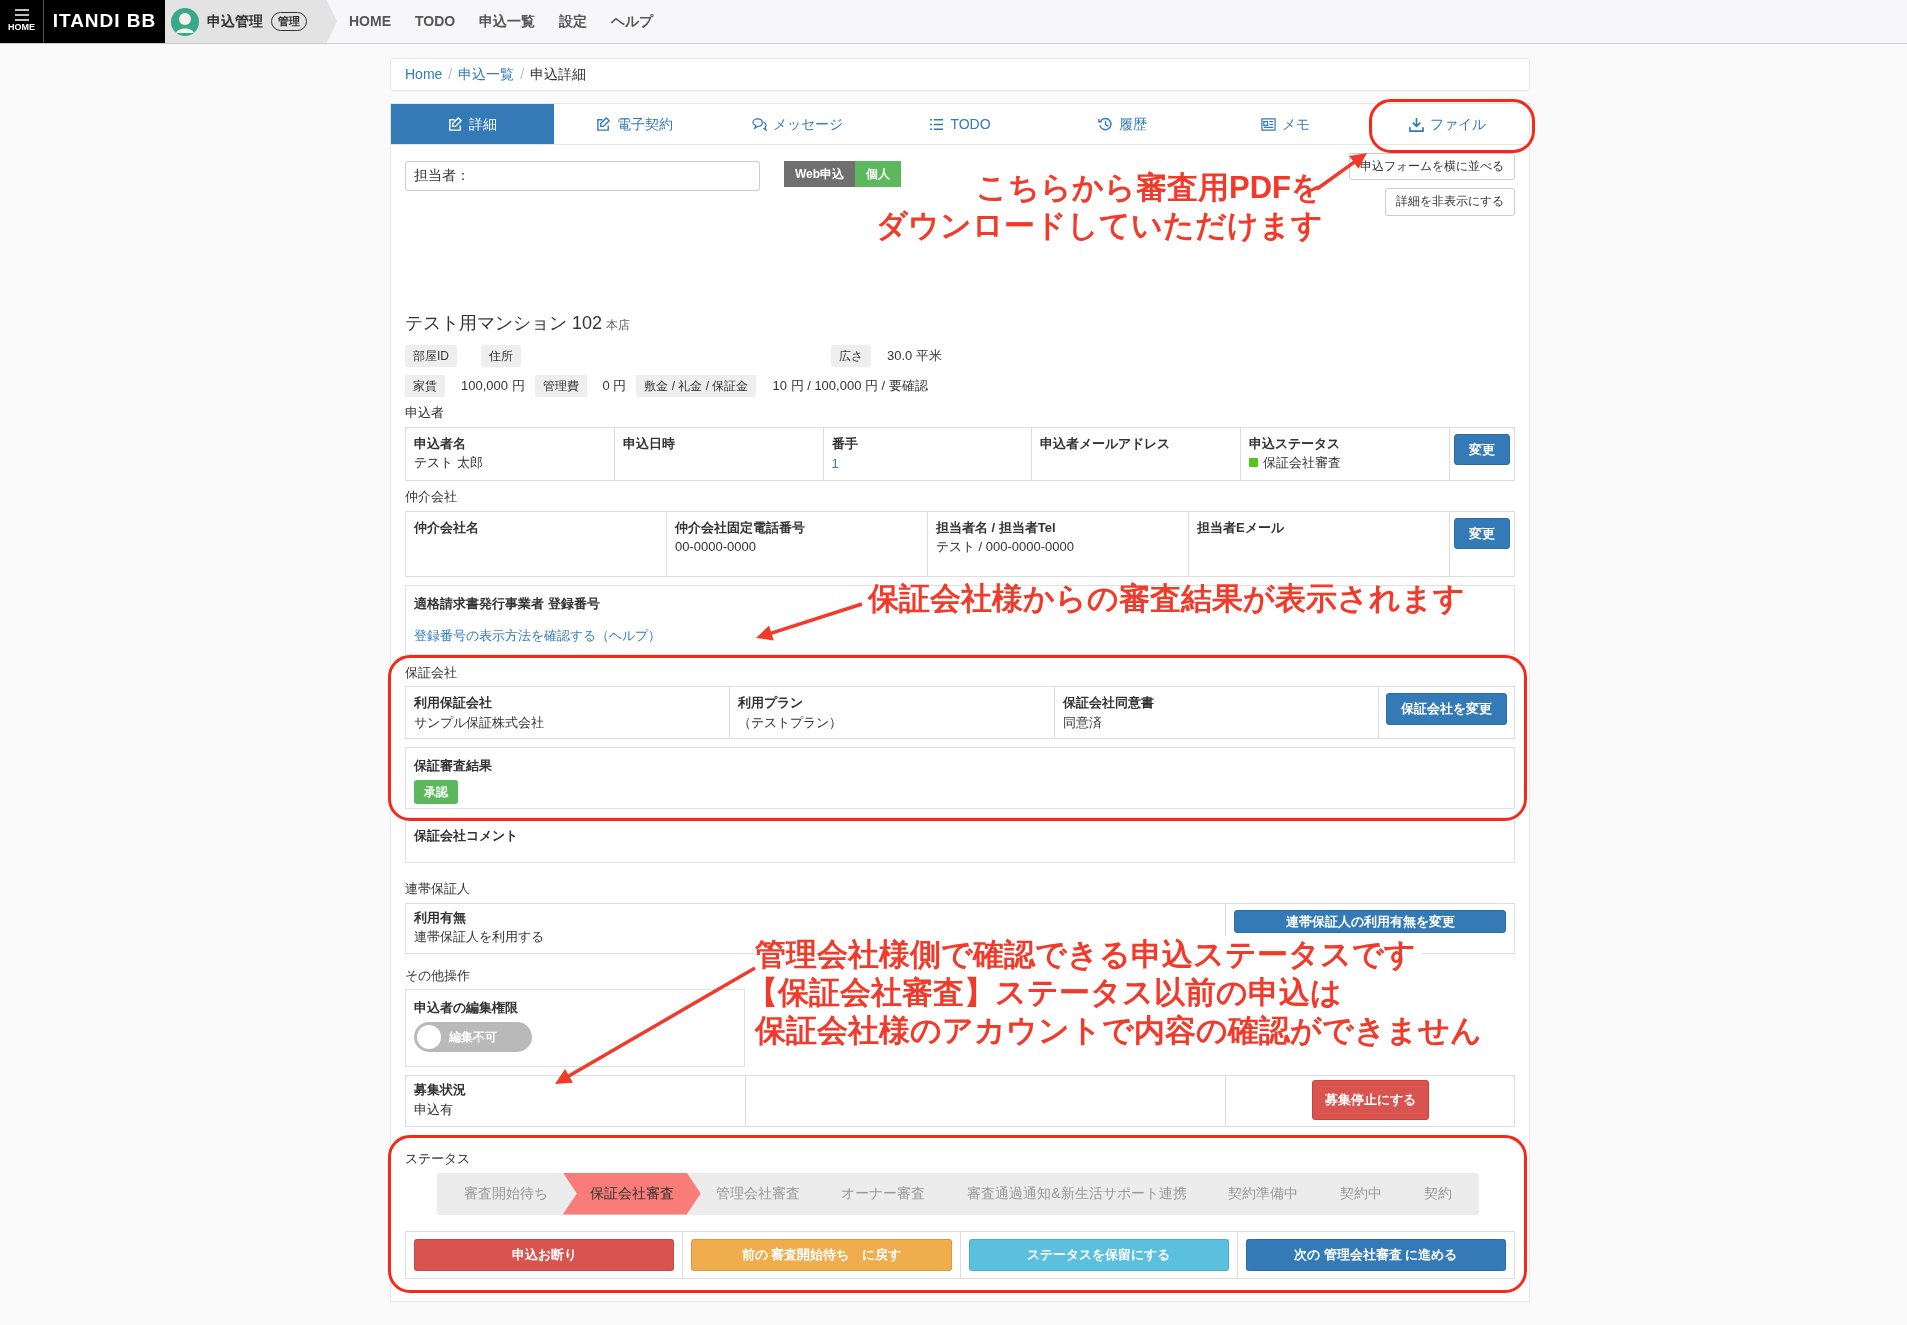  Describe the element at coordinates (648, 443) in the screenshot. I see `field-label: 申込日時` at that location.